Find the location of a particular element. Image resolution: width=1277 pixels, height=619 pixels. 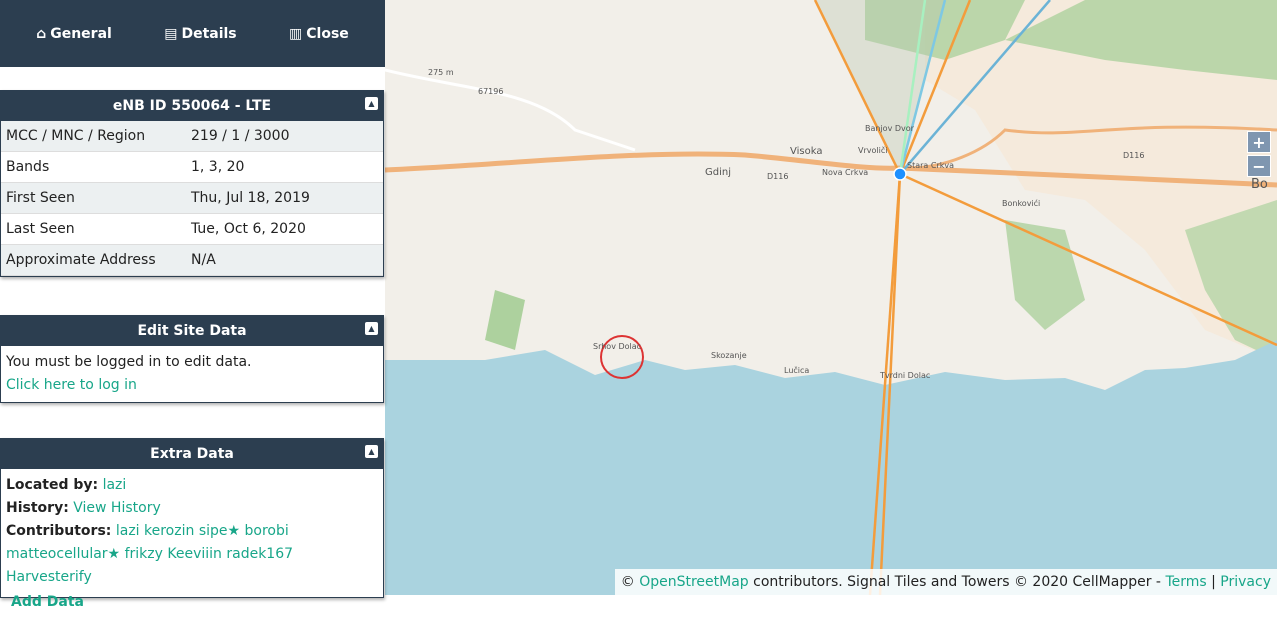

info-label: Approximate Address is located at coordinates (81, 260).